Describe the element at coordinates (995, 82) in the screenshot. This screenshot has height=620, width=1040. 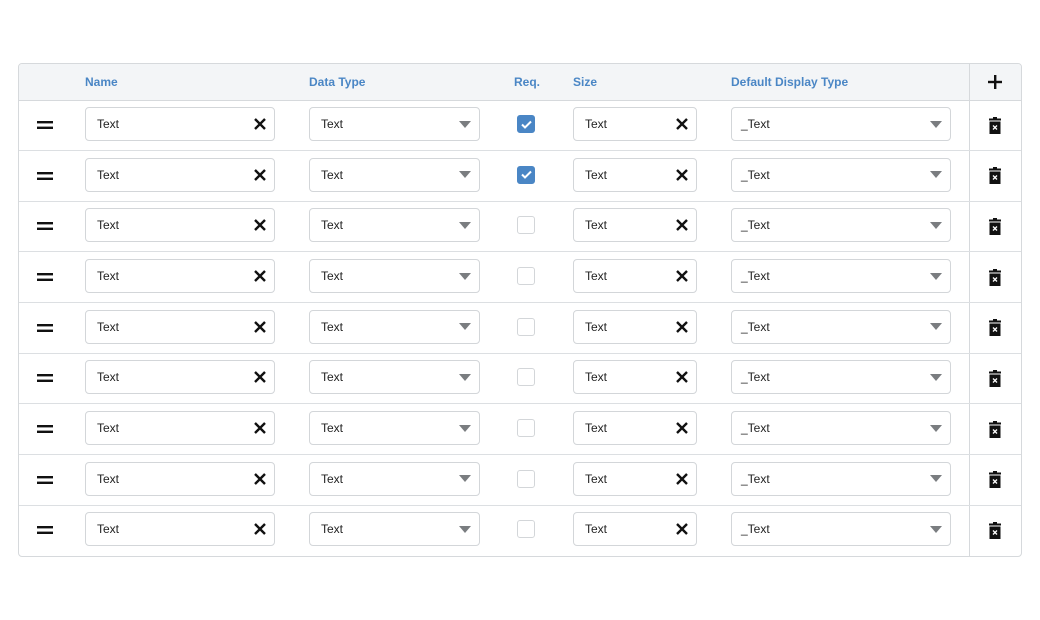
I see `add-row-button` at that location.